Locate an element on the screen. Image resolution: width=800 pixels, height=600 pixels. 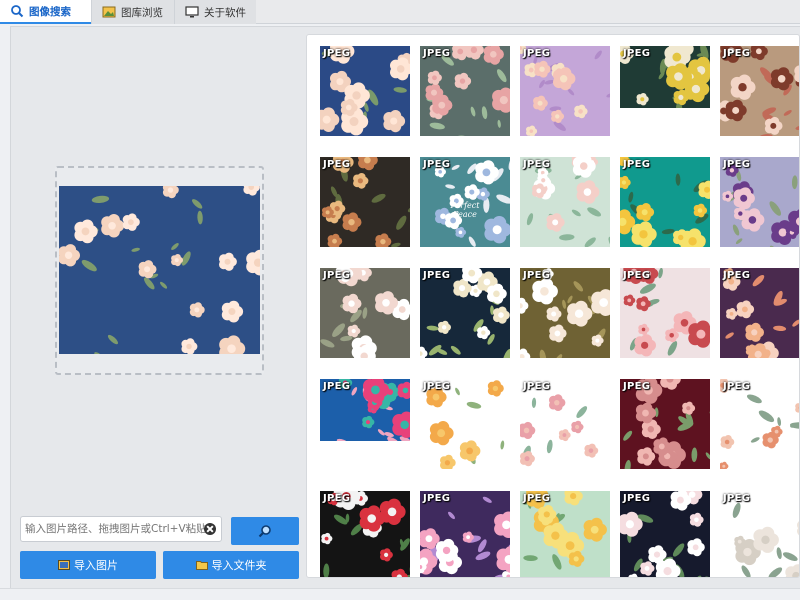
floral-preview-image is located at coordinates (165, 270).